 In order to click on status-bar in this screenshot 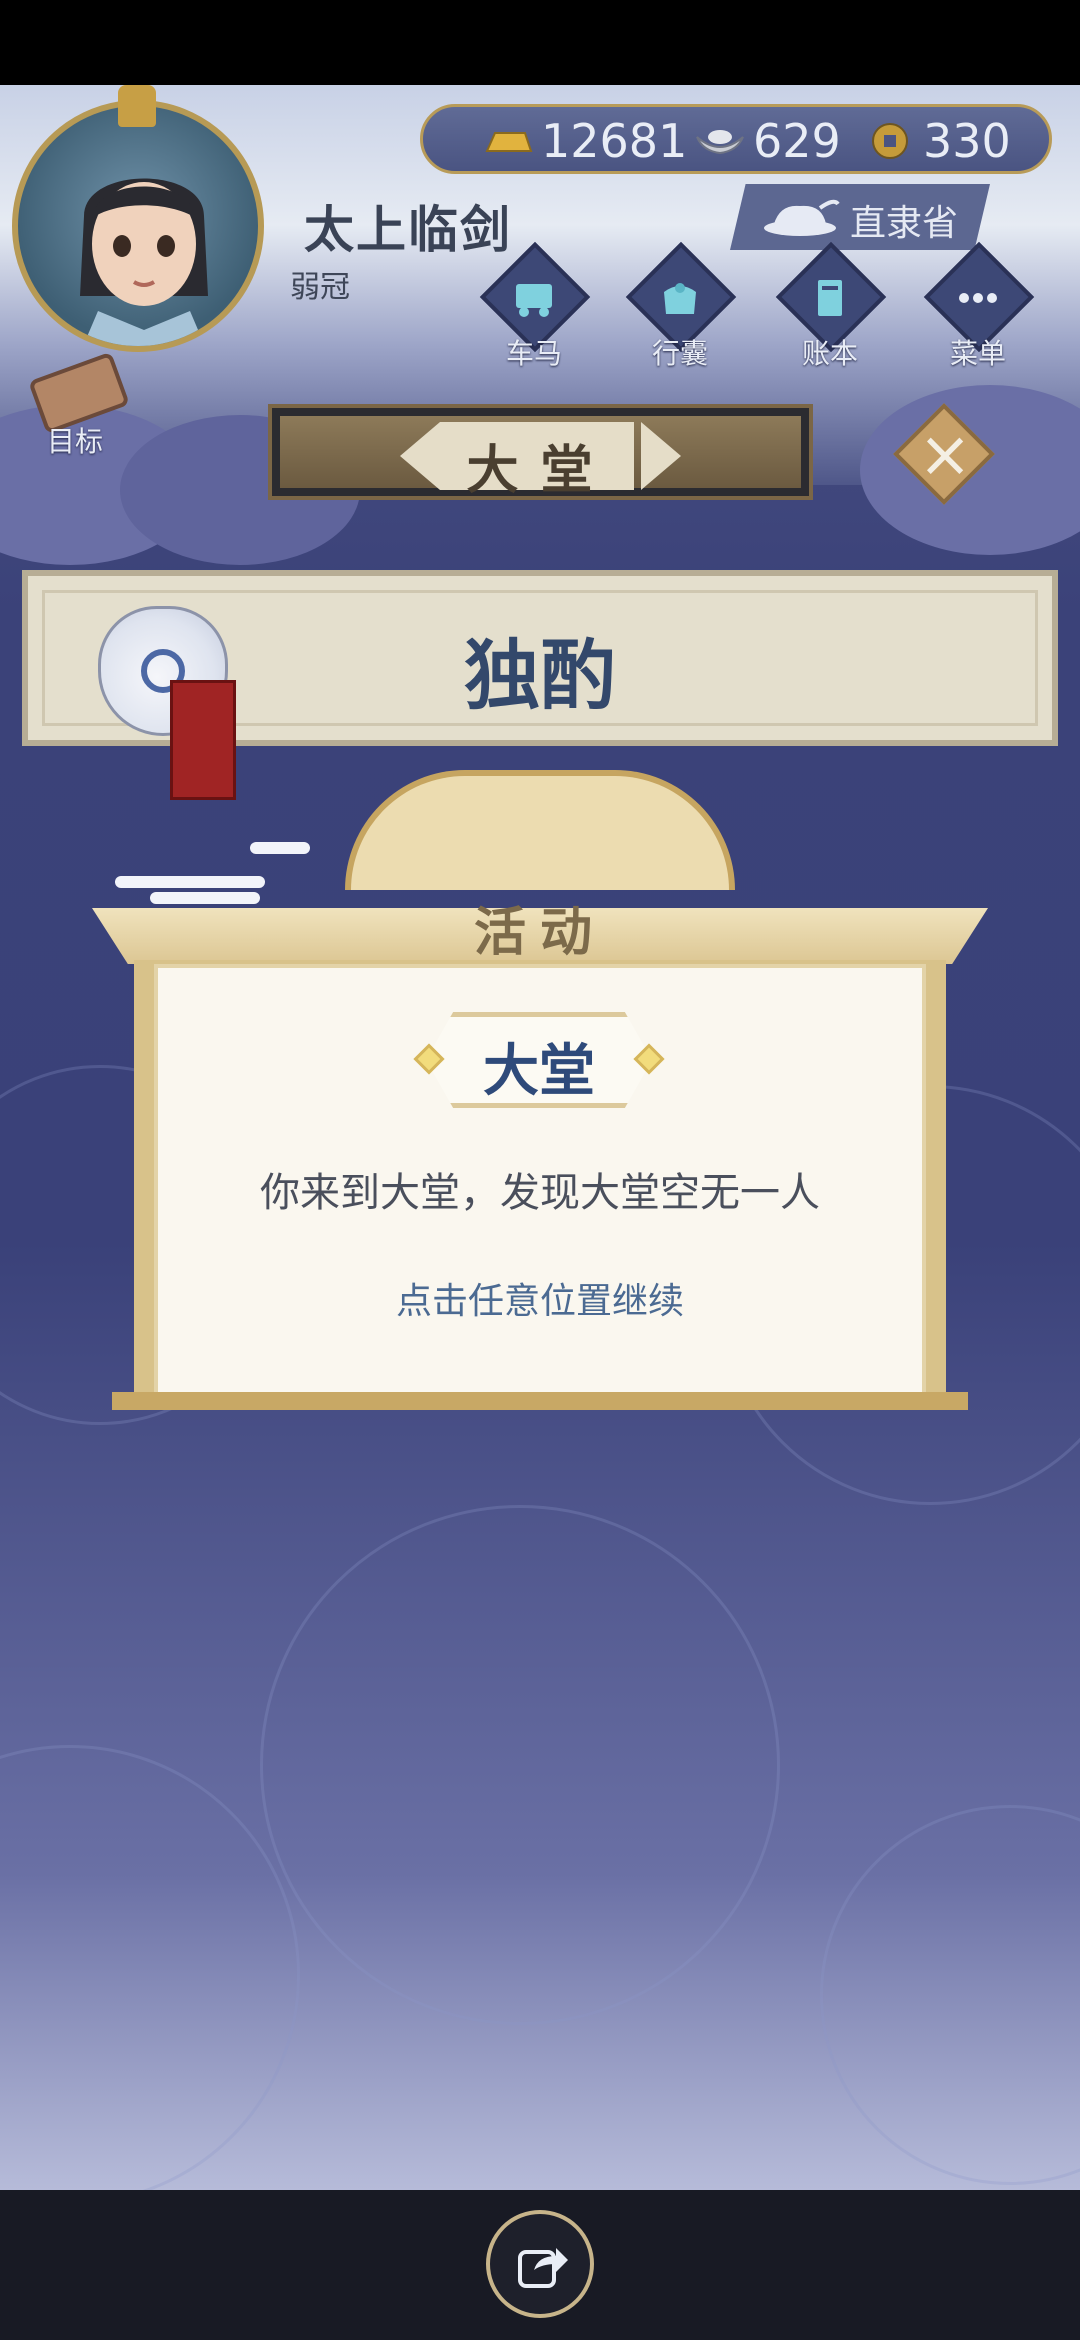, I will do `click(540, 42)`.